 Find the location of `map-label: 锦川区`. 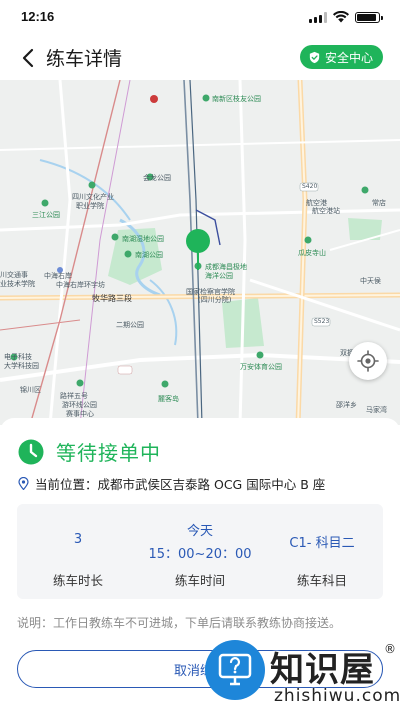

map-label: 锦川区 is located at coordinates (30, 390).